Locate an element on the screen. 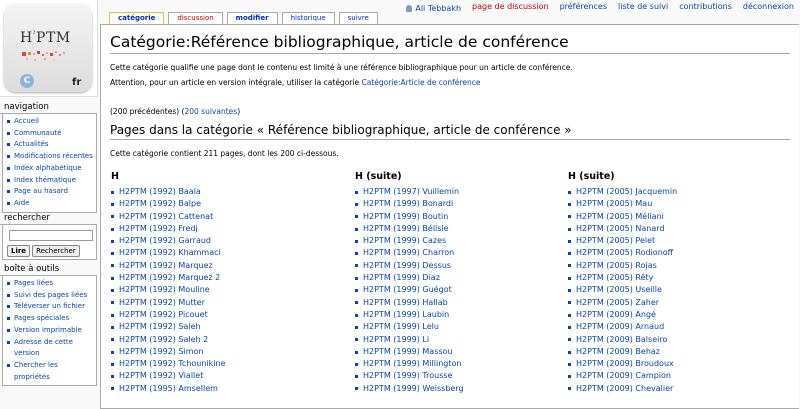 This screenshot has height=409, width=800. toolbox-item: Chercher les propriétés is located at coordinates (50, 371).